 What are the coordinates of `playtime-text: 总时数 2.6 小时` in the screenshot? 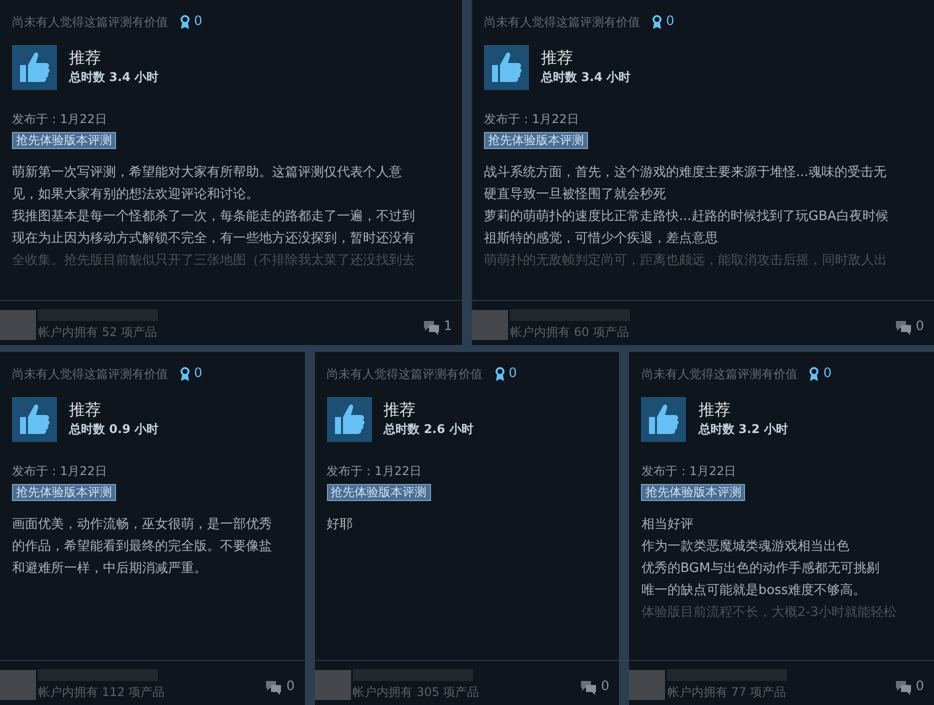 It's located at (429, 429).